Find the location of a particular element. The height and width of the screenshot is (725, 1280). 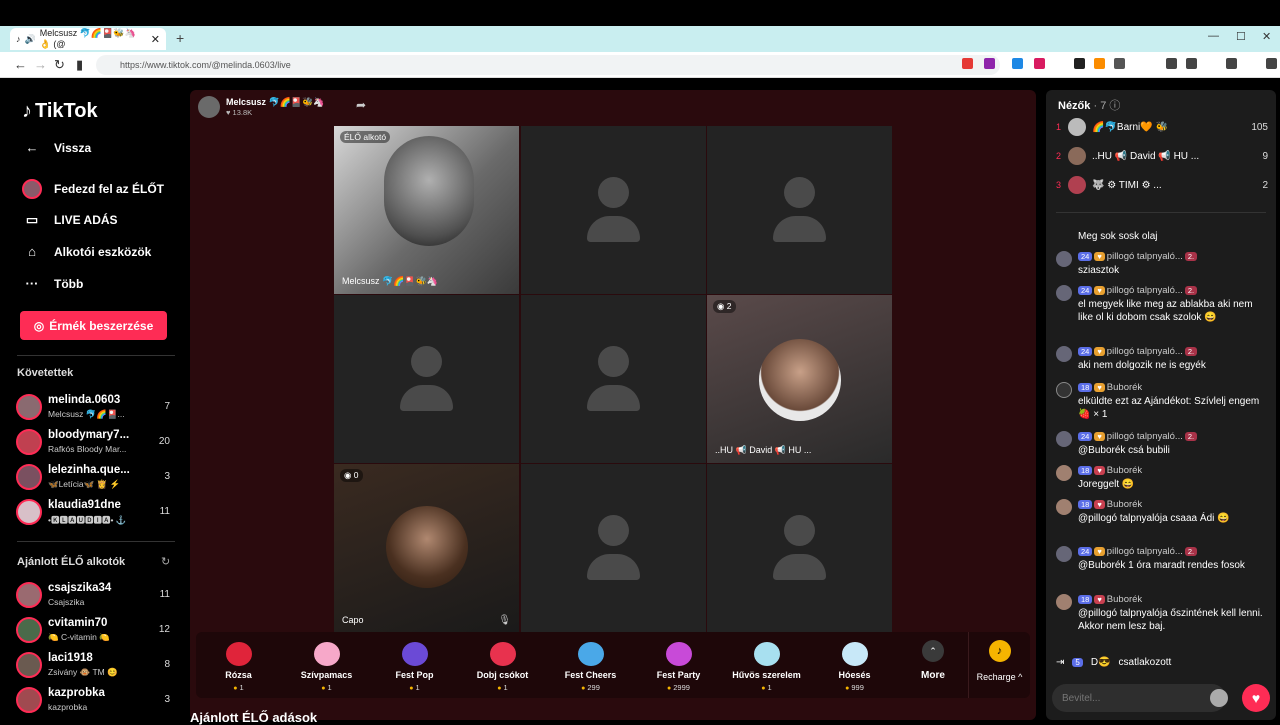

back-link: ← Vissza is located at coordinates (57, 147).